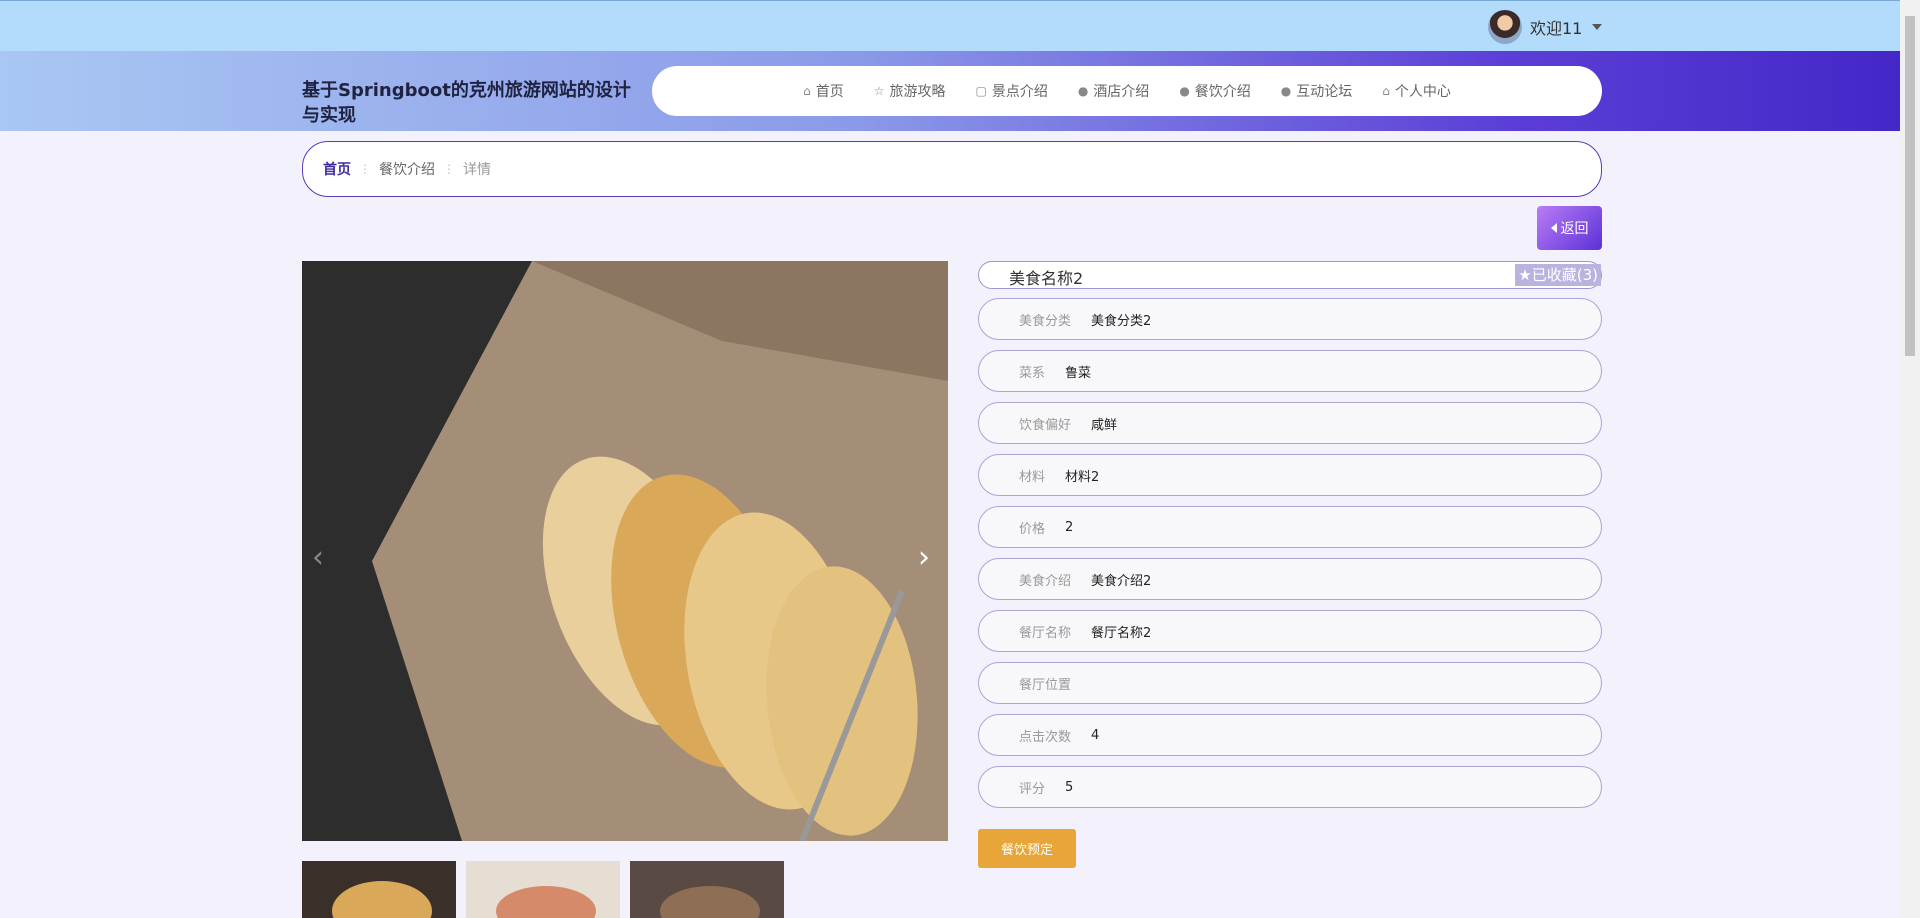  Describe the element at coordinates (1045, 581) in the screenshot. I see `field-label: 美食介绍` at that location.